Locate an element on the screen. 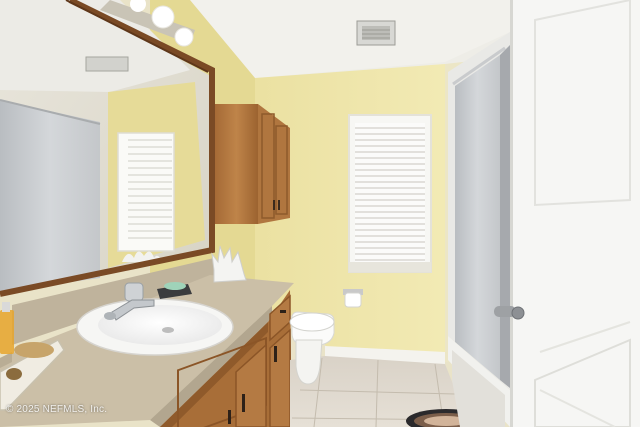 Image resolution: width=640 pixels, height=427 pixels. shower-enclosure is located at coordinates (479, 229).